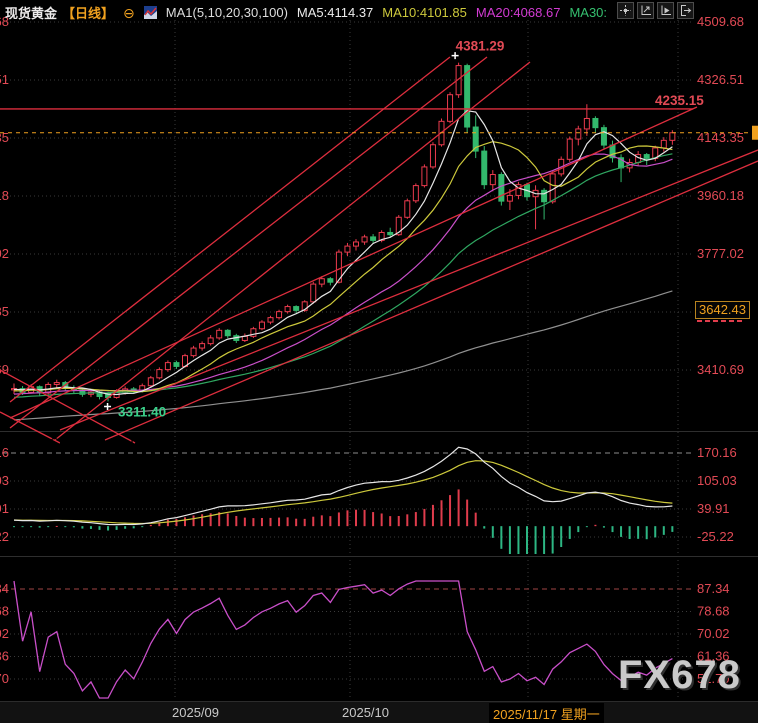 This screenshot has width=758, height=723. I want to click on move-icon, so click(625, 10).